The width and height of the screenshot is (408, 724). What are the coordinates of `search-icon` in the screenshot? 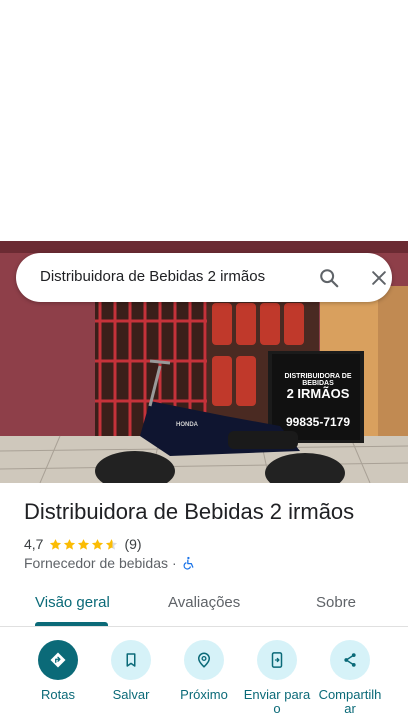 It's located at (329, 278).